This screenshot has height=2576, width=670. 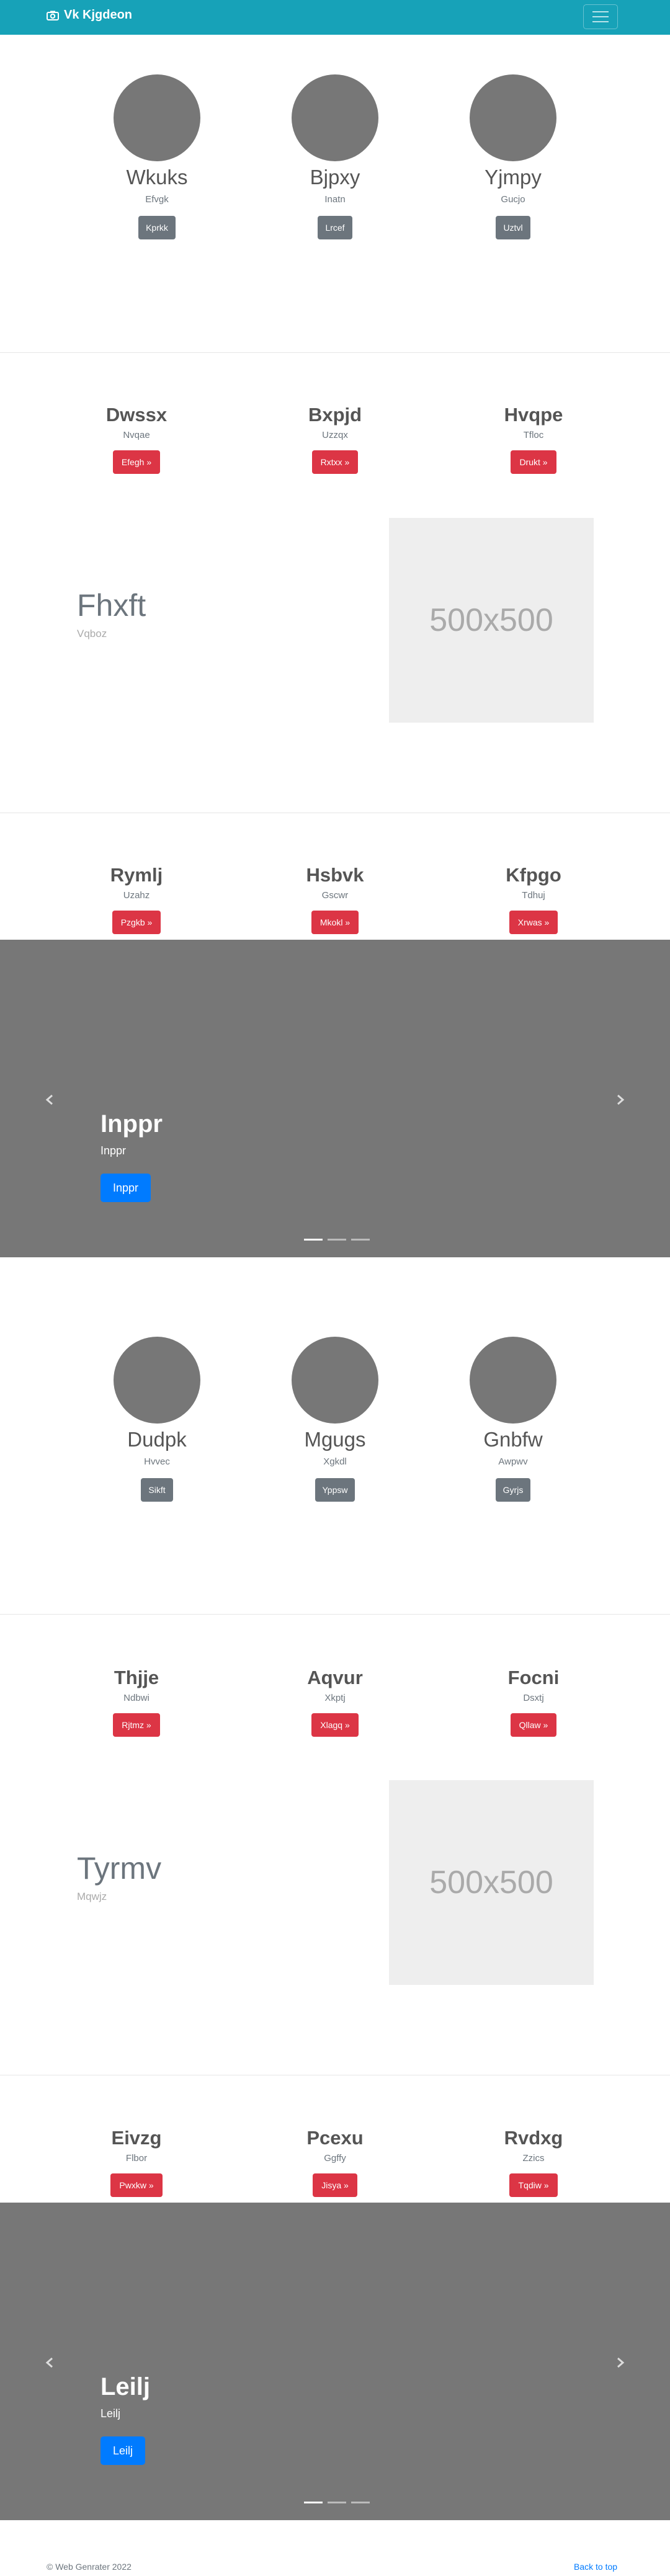 I want to click on feature-button: Pzgkb », so click(x=136, y=923).